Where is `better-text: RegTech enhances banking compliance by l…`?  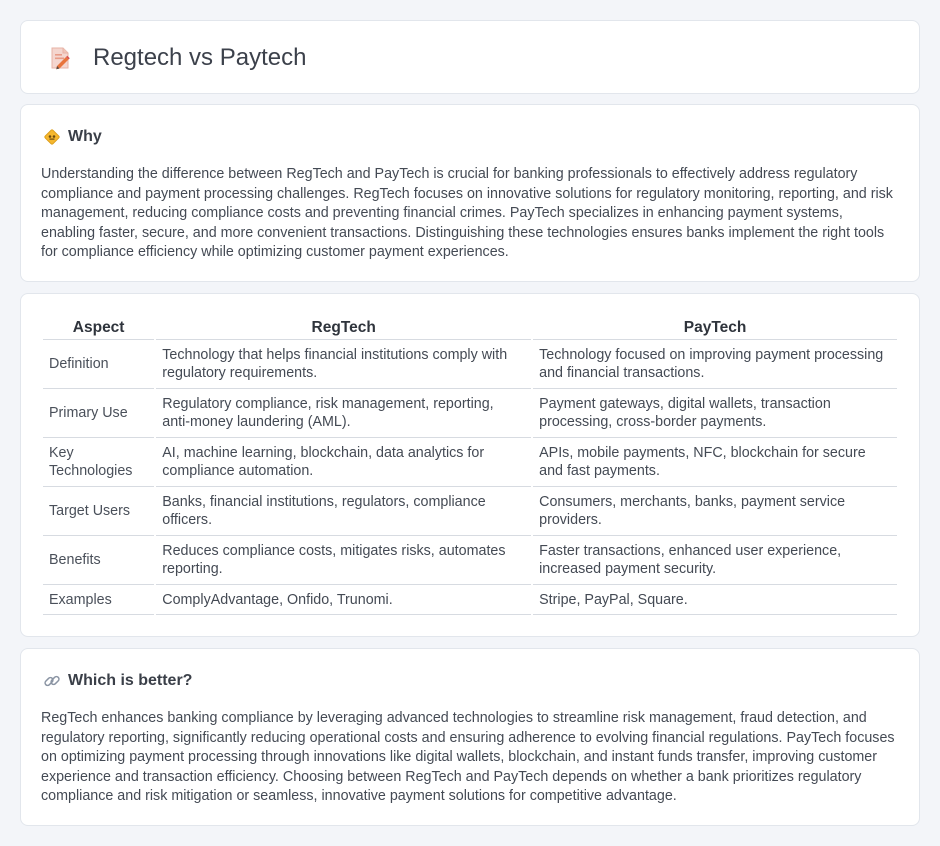 better-text: RegTech enhances banking compliance by l… is located at coordinates (468, 757).